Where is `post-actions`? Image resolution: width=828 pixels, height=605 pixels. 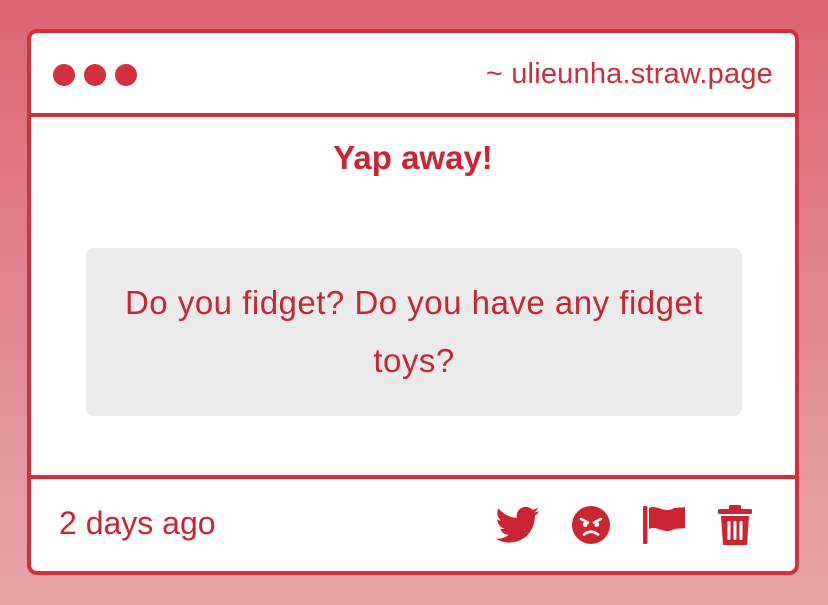
post-actions is located at coordinates (624, 525).